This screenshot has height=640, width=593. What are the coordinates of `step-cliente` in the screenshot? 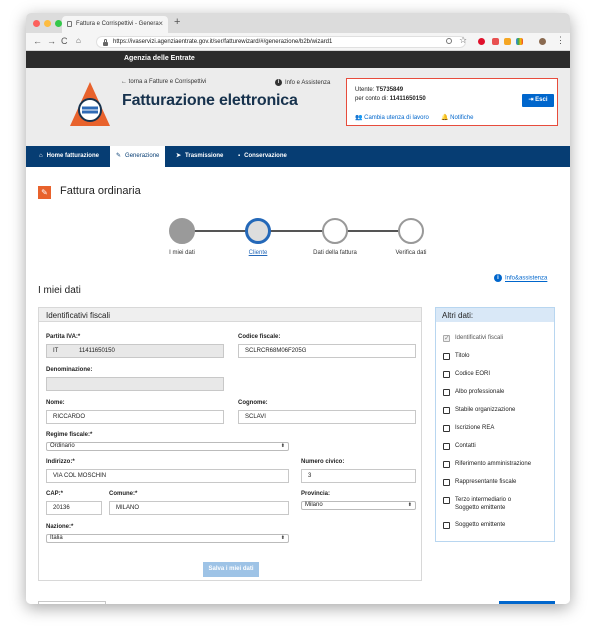 It's located at (258, 231).